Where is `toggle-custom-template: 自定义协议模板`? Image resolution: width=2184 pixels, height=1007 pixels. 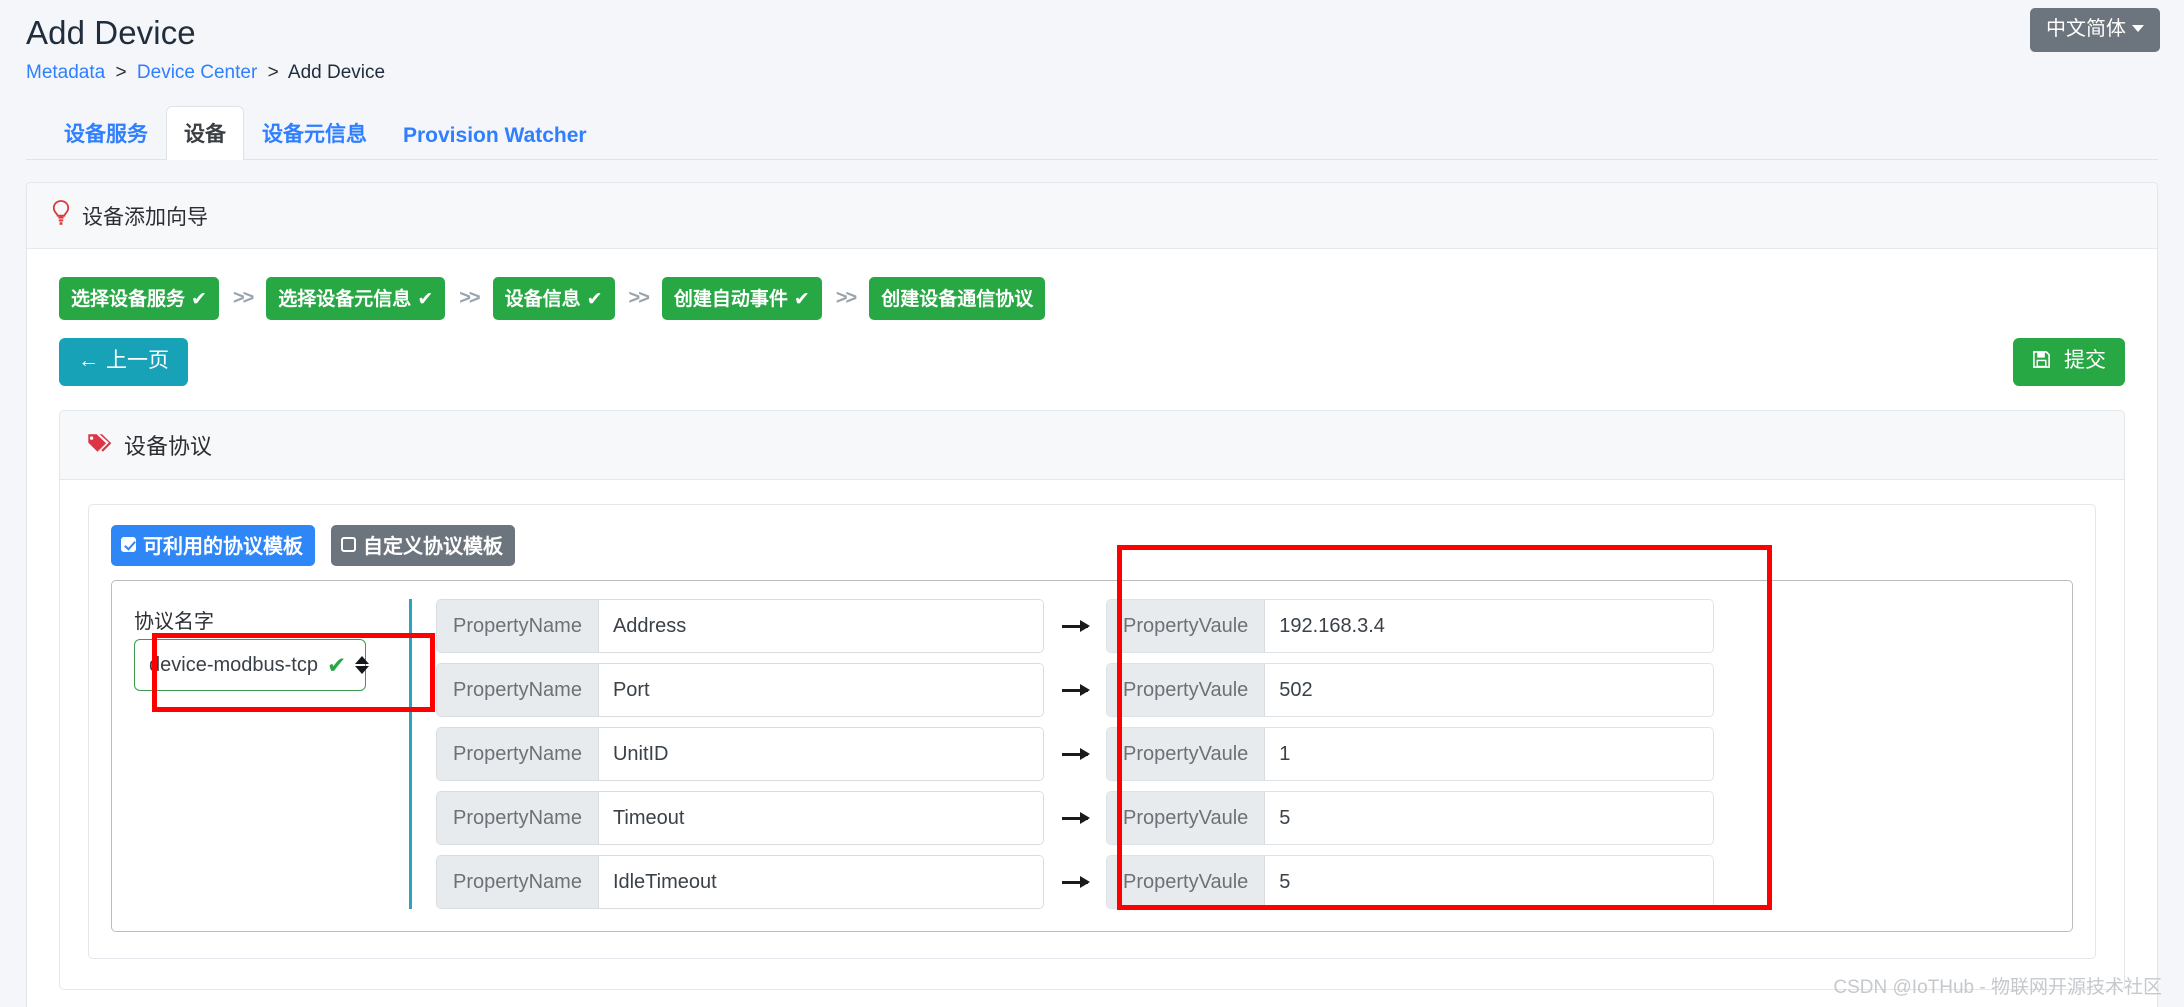
toggle-custom-template: 自定义协议模板 is located at coordinates (423, 546).